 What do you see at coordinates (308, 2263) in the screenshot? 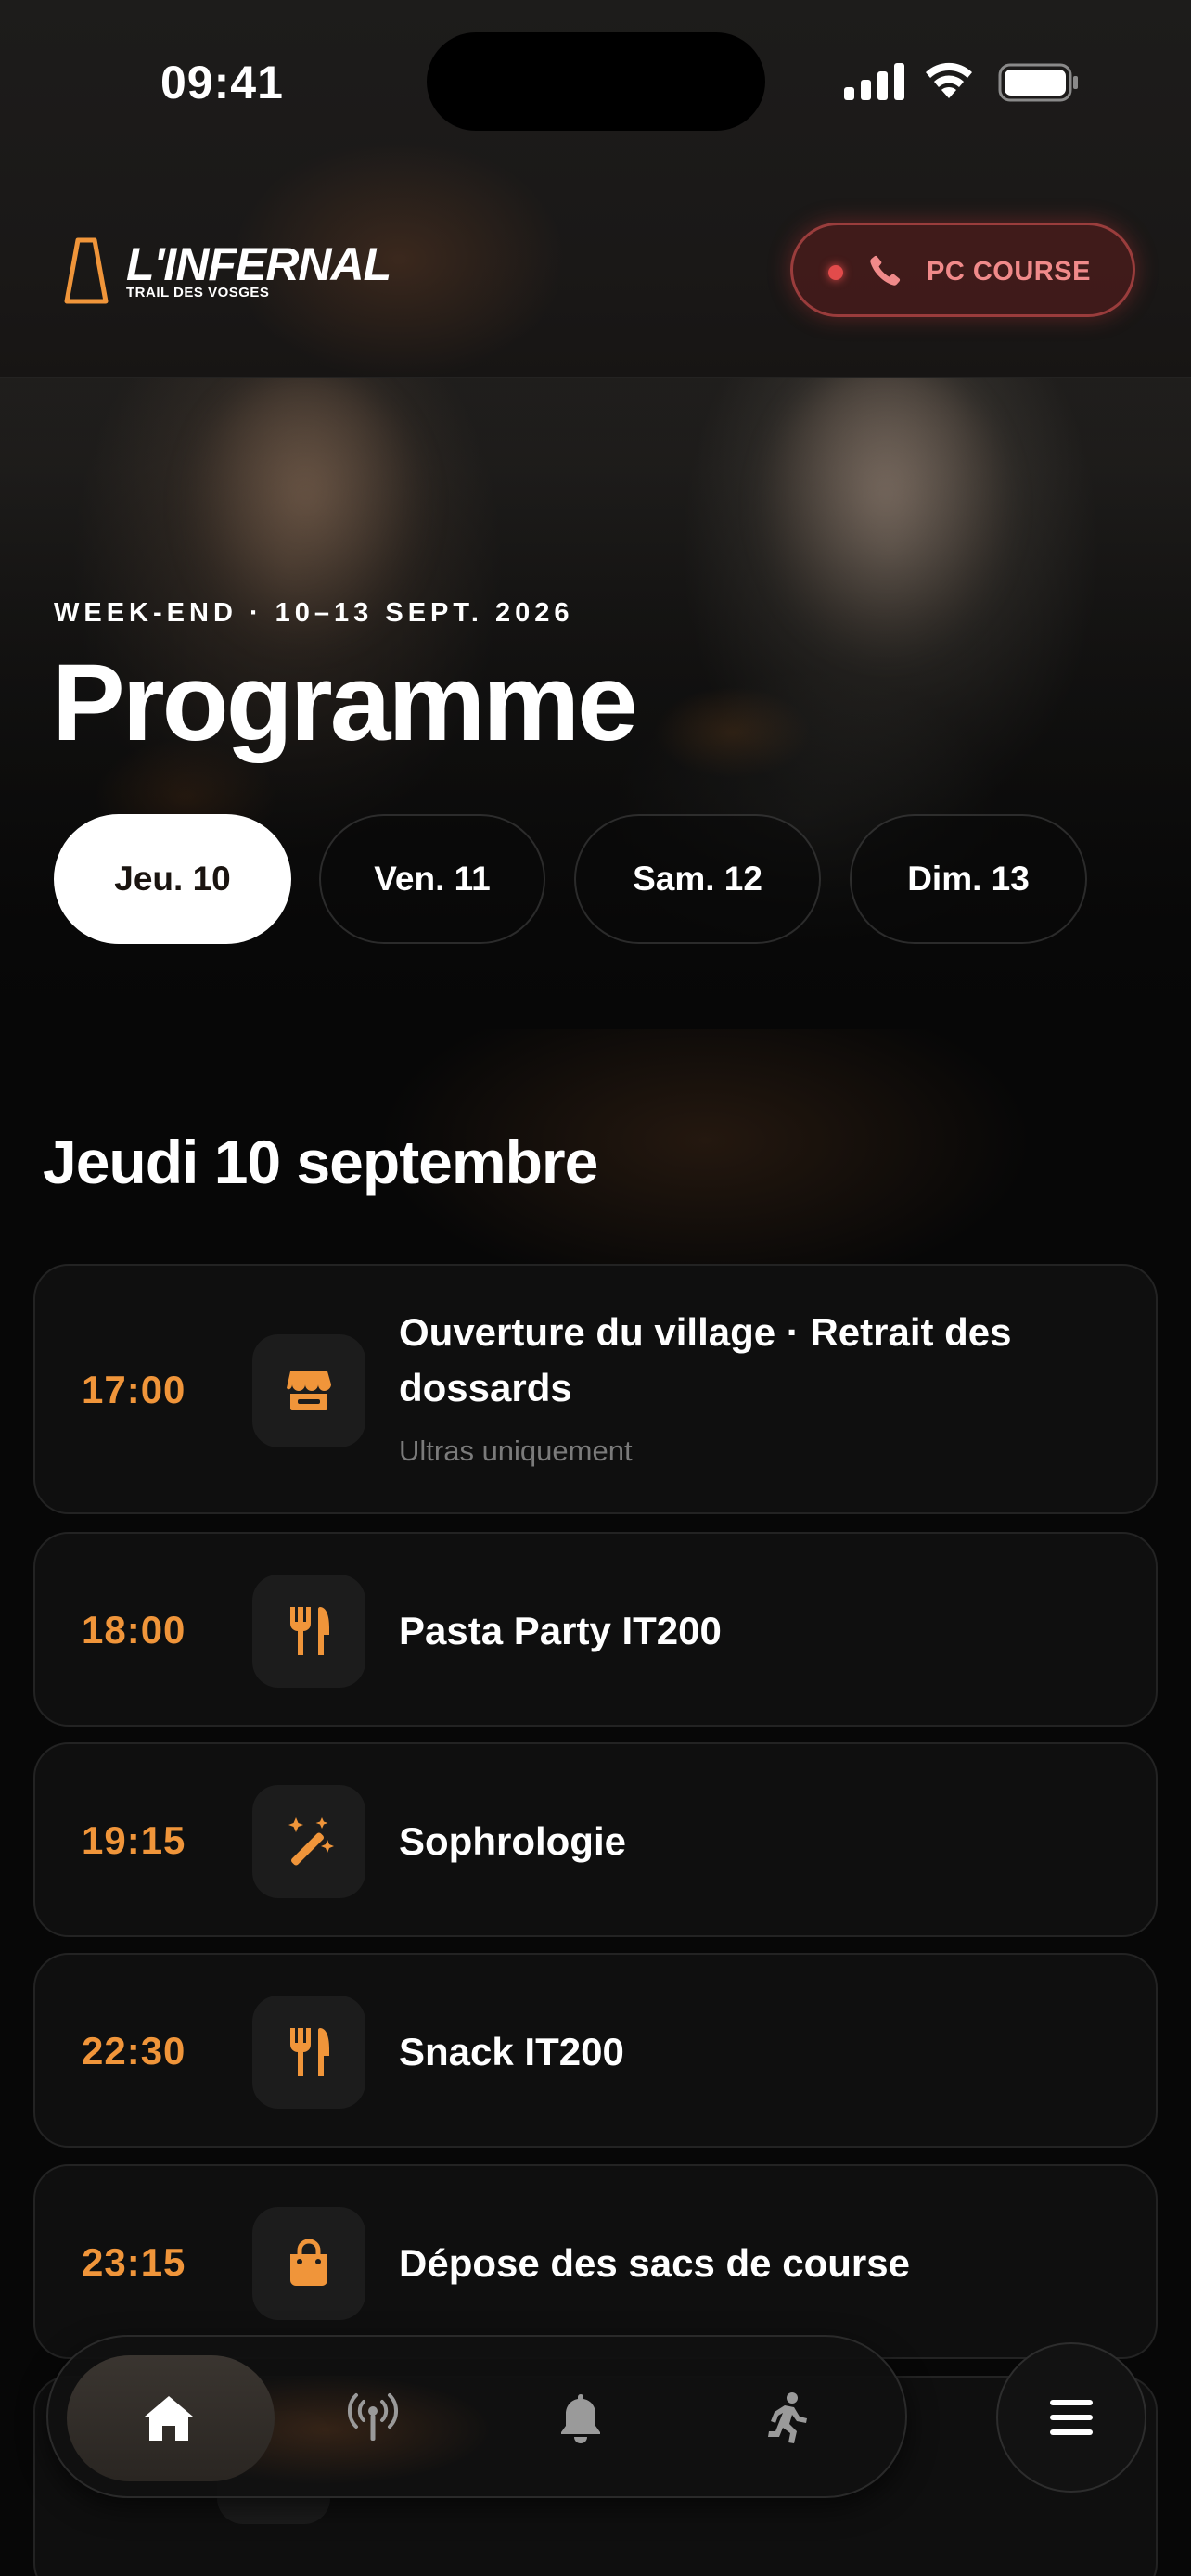
I see `bag-icon` at bounding box center [308, 2263].